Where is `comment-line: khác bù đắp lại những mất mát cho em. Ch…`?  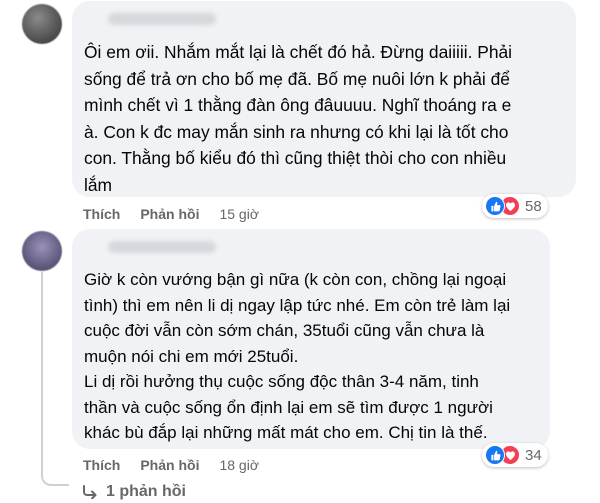
comment-line: khác bù đắp lại những mất mát cho em. Ch… is located at coordinates (286, 432).